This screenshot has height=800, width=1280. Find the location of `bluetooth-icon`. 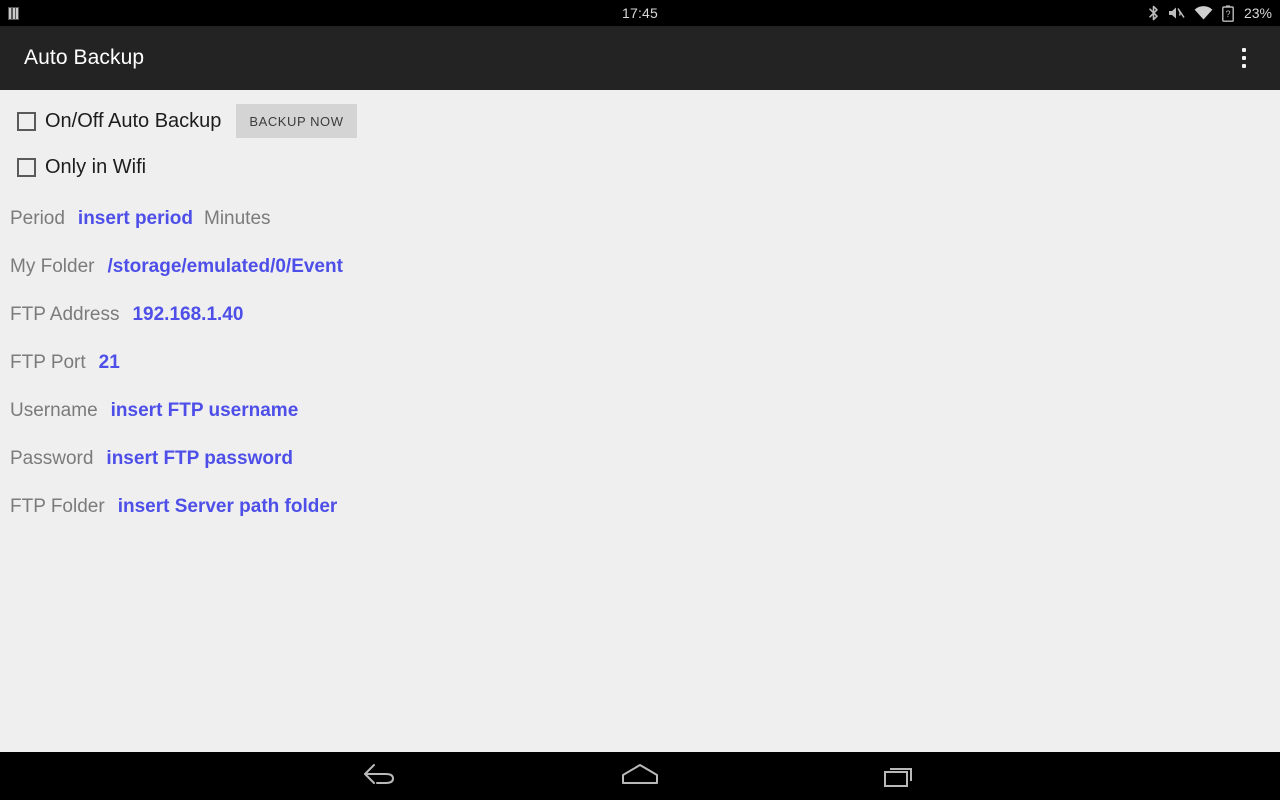

bluetooth-icon is located at coordinates (1153, 13).